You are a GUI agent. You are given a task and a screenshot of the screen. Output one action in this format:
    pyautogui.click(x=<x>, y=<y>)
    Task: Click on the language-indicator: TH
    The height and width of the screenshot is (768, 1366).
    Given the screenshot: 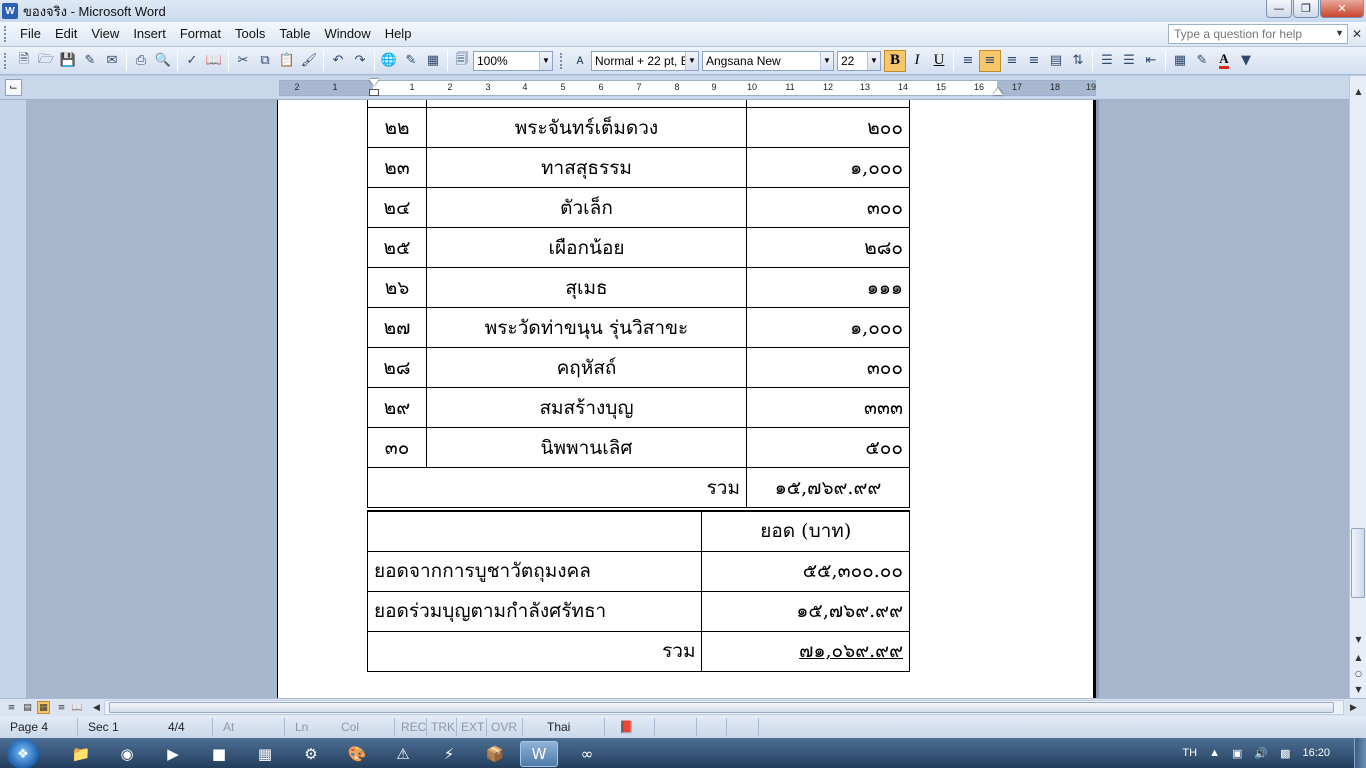 What is the action you would take?
    pyautogui.click(x=1189, y=753)
    